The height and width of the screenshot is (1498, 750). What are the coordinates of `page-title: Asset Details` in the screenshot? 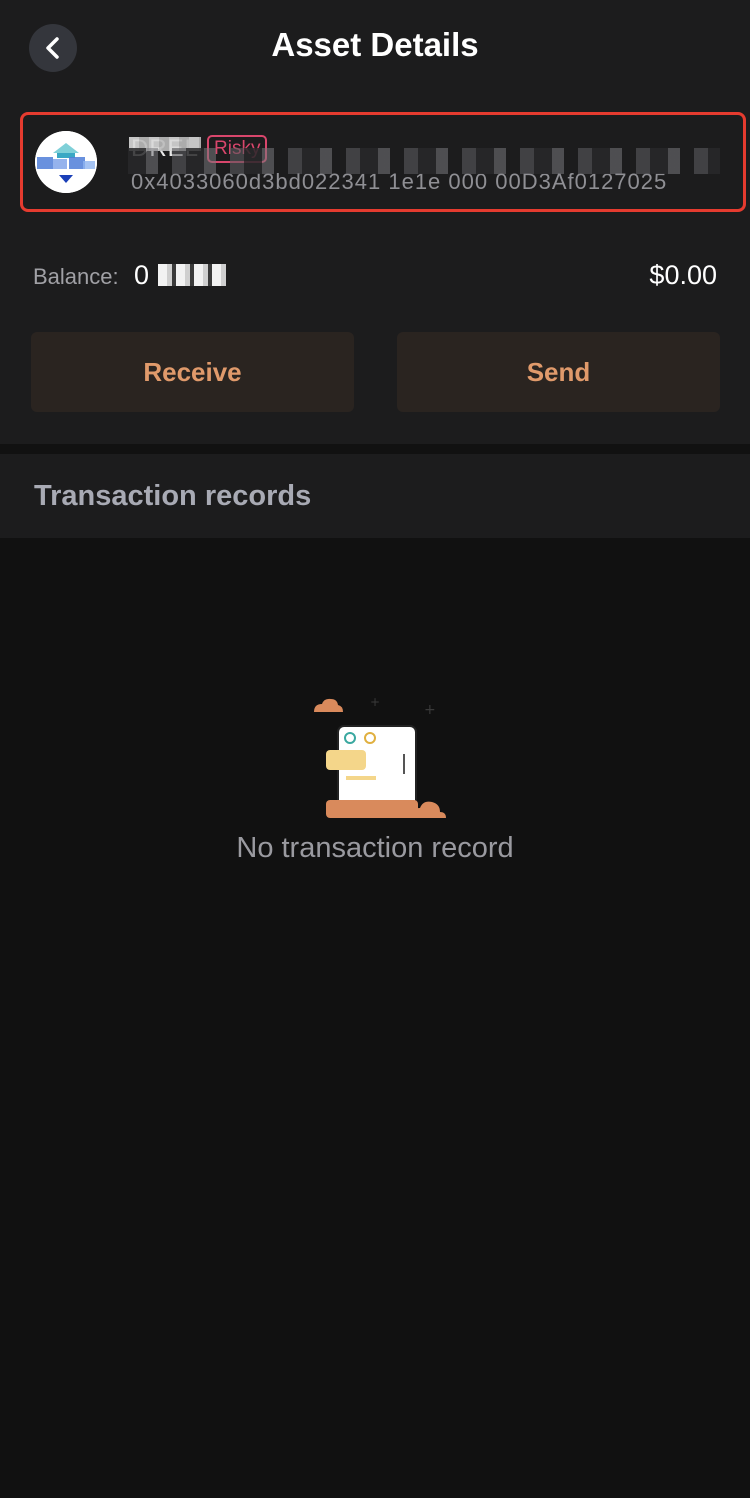 It's located at (375, 44).